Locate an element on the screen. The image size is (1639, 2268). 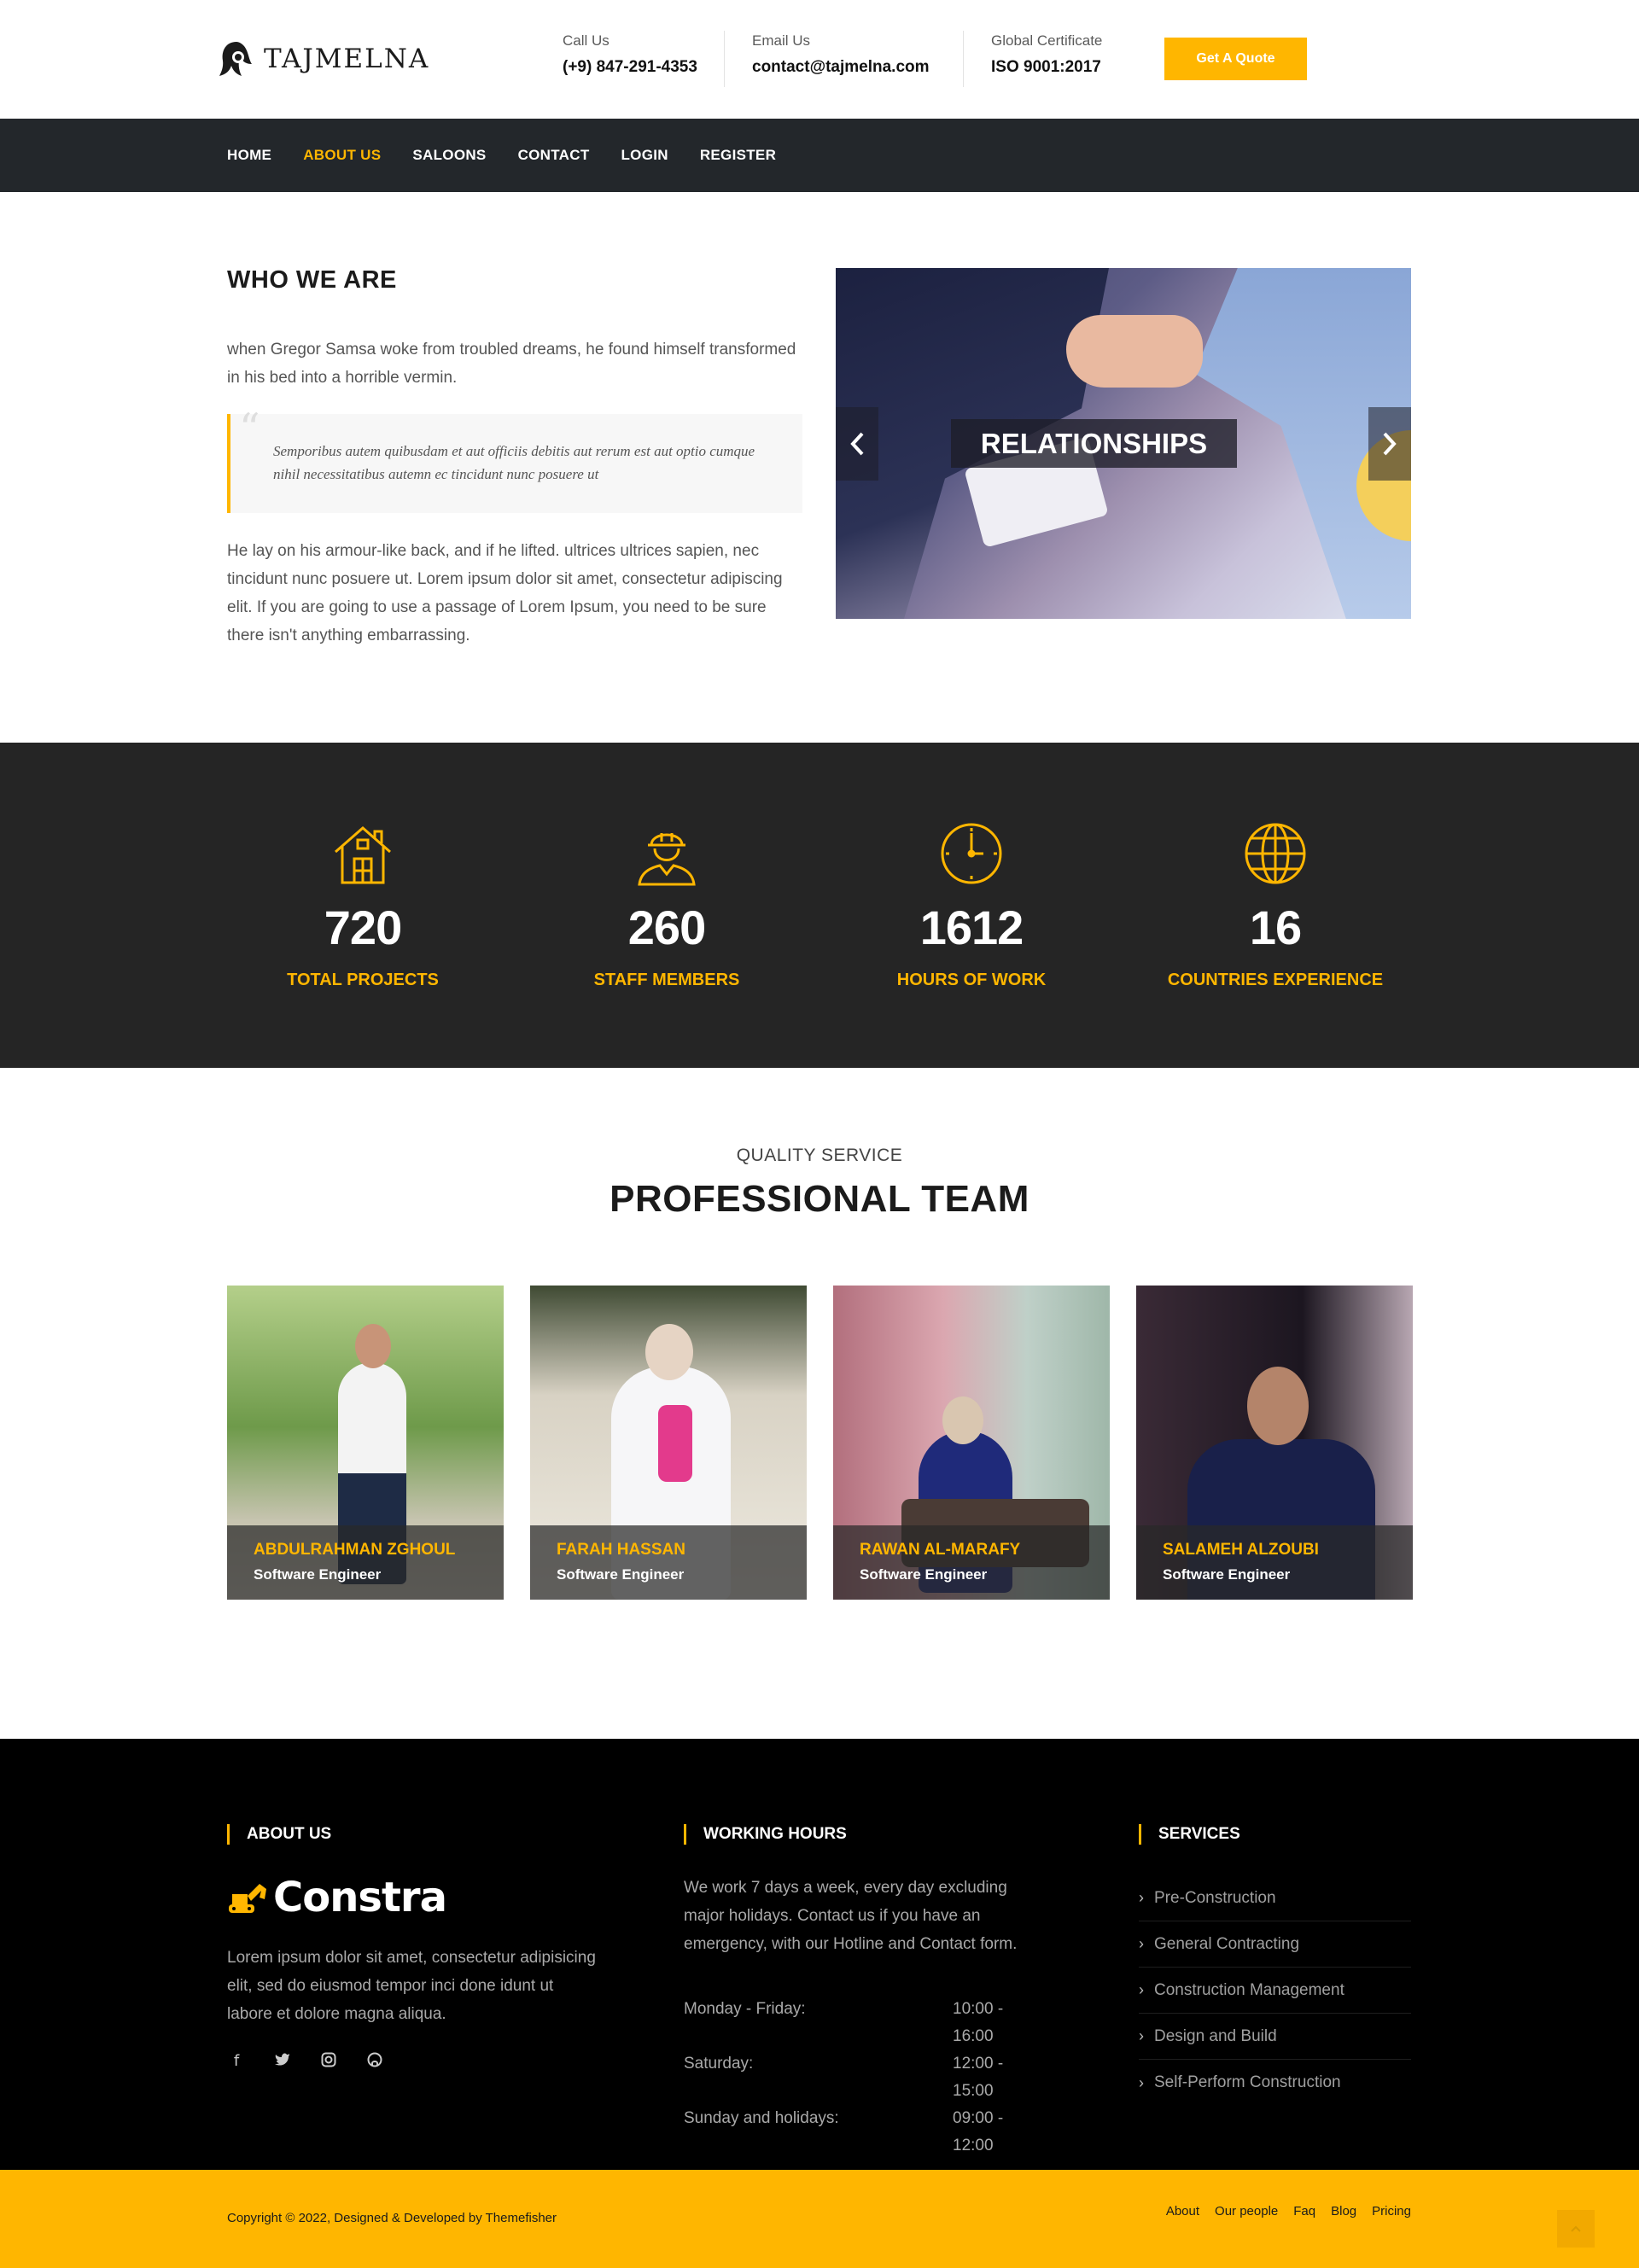
service-item: › General Contracting is located at coordinates (1275, 1944).